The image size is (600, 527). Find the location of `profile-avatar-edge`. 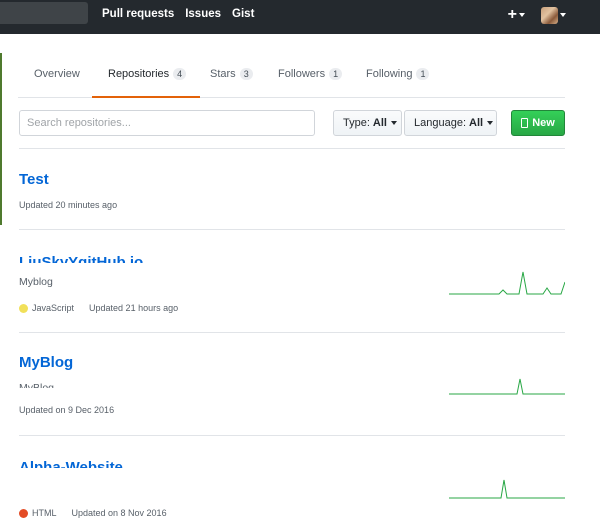

profile-avatar-edge is located at coordinates (1, 139).